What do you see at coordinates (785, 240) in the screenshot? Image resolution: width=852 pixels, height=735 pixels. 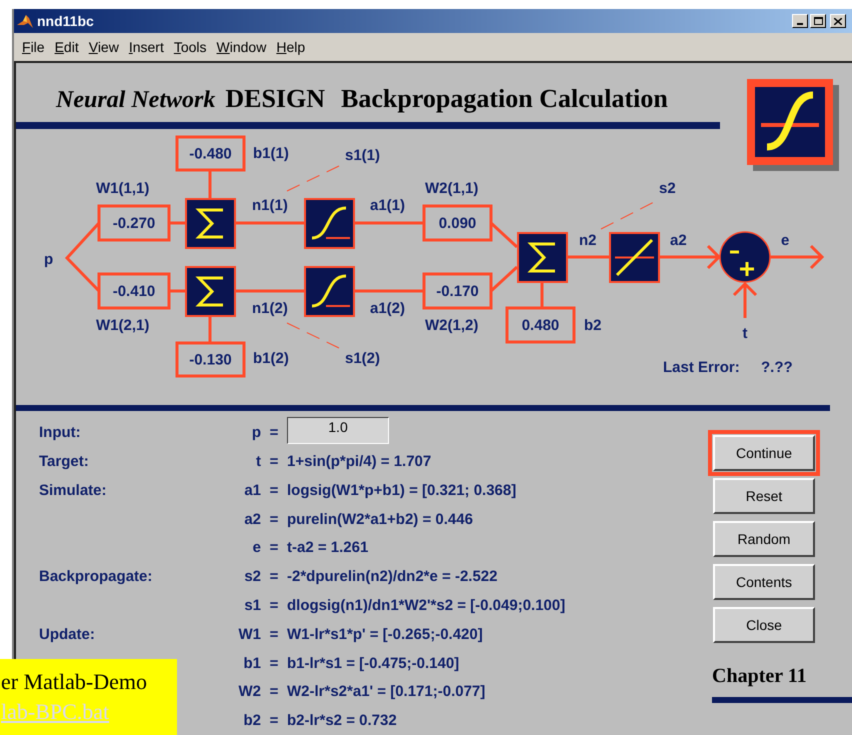 I see `error-label: e` at bounding box center [785, 240].